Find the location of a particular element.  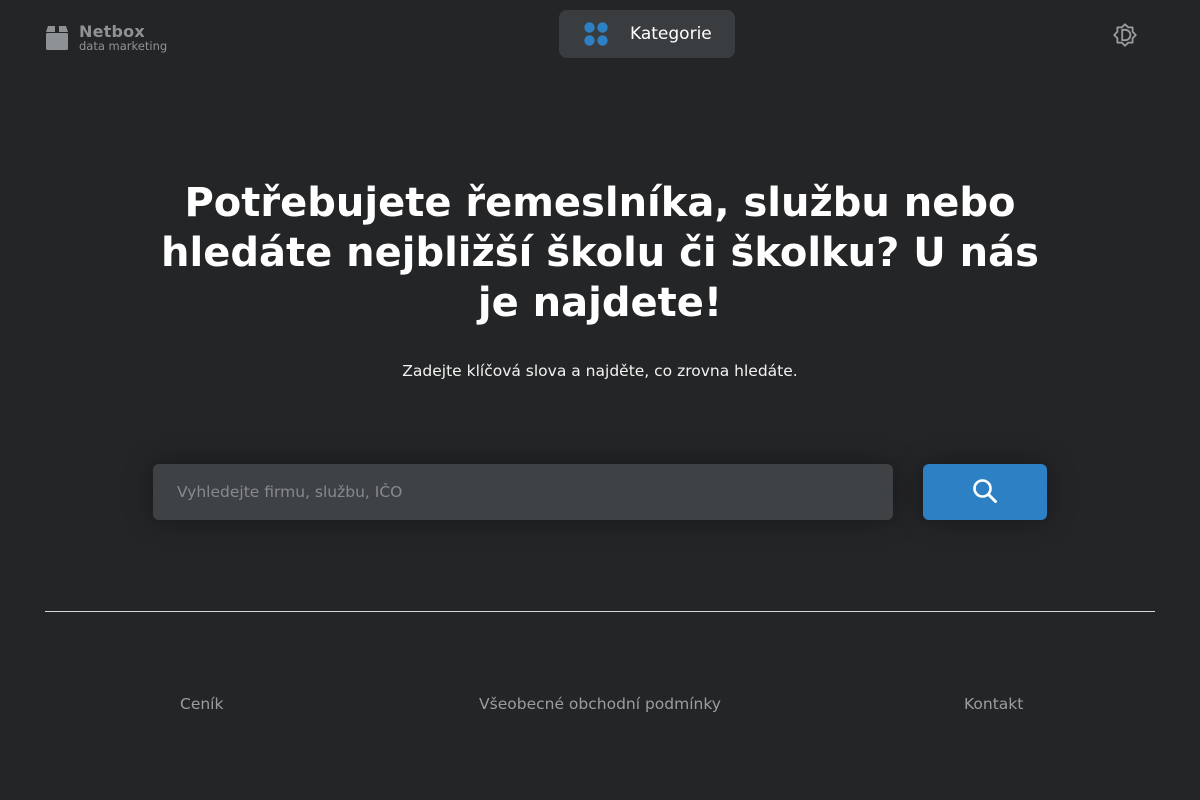

footer-link-contact: Kontakt is located at coordinates (993, 704).